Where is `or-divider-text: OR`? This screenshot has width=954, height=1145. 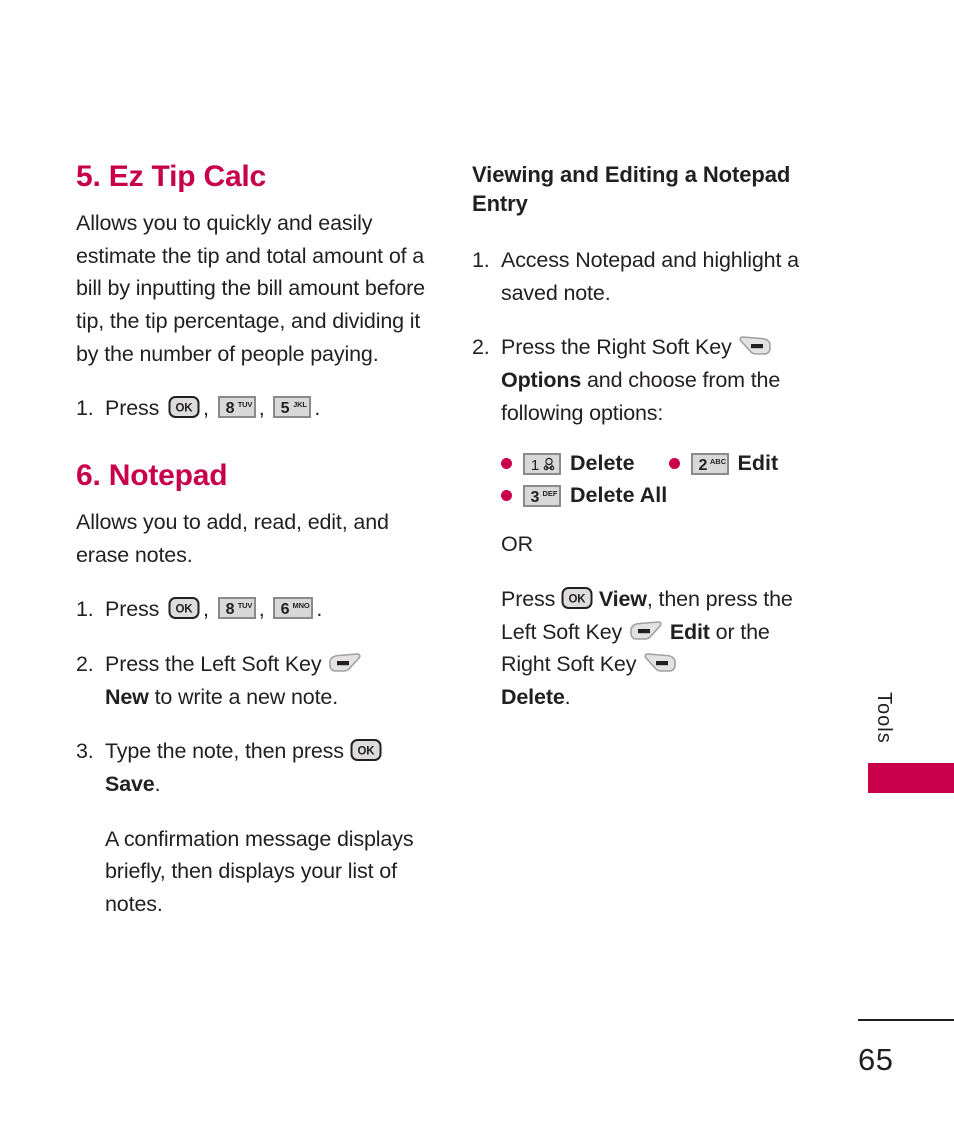 or-divider-text: OR is located at coordinates (517, 544).